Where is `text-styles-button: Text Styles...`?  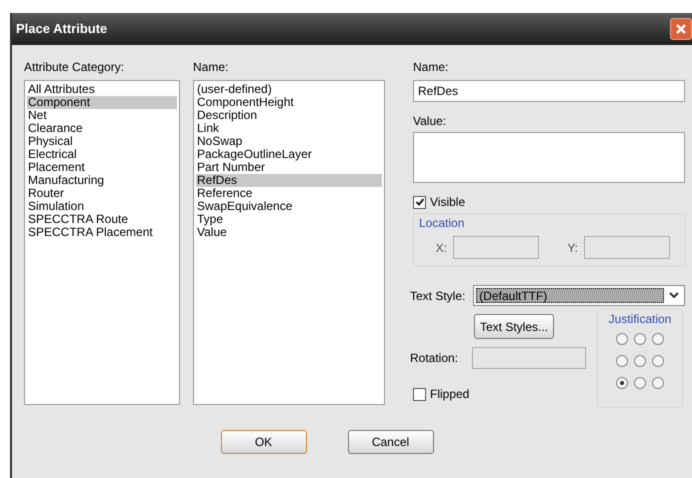
text-styles-button: Text Styles... is located at coordinates (514, 326).